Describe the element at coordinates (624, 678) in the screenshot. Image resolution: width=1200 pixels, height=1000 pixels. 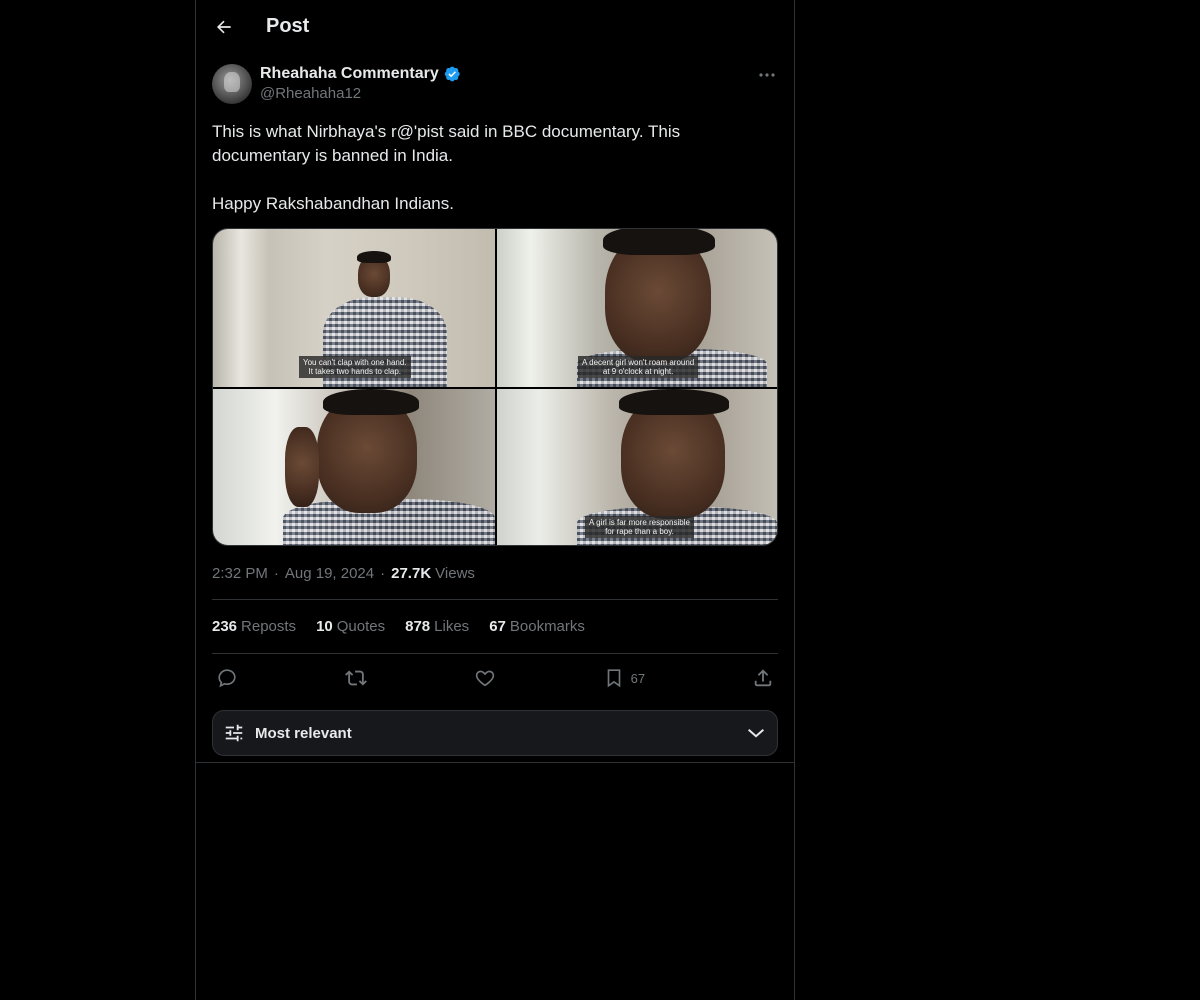
I see `bookmark-button: 67` at that location.